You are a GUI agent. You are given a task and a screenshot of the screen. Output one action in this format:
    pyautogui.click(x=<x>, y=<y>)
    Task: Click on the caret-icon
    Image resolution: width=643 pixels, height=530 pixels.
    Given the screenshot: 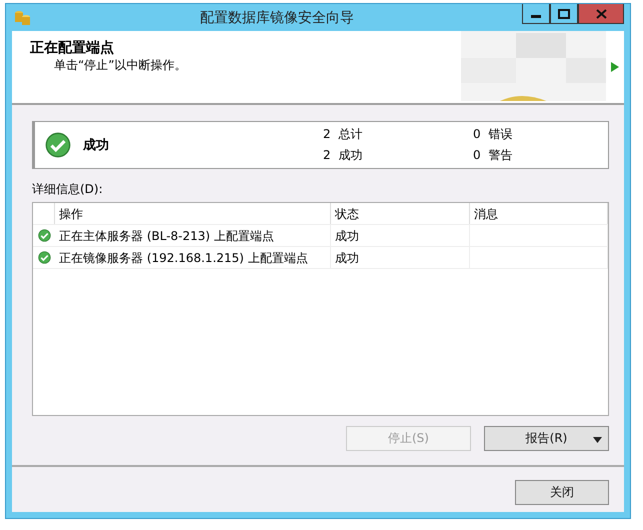 What is the action you would take?
    pyautogui.click(x=597, y=440)
    